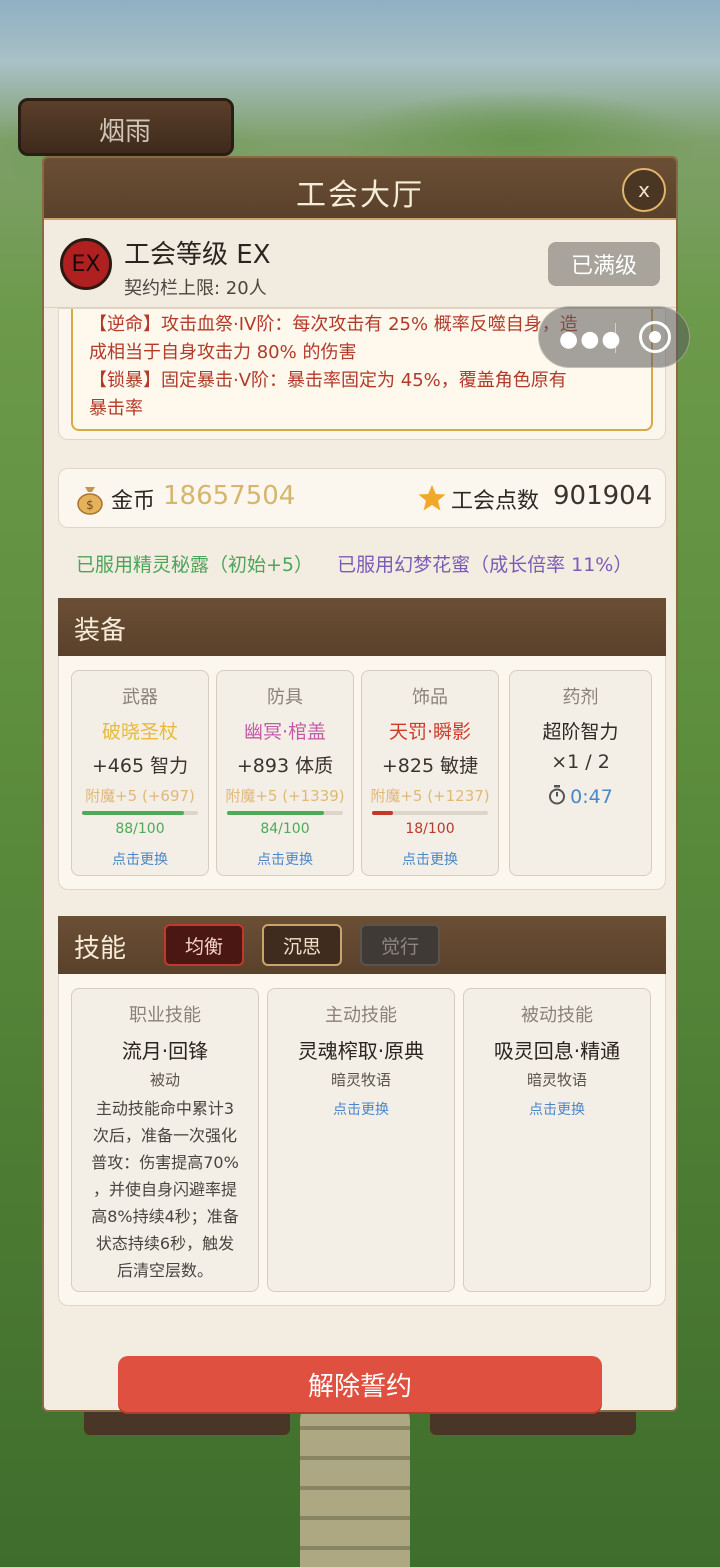  What do you see at coordinates (557, 1051) in the screenshot?
I see `skill-name: 吸灵回息·精通` at bounding box center [557, 1051].